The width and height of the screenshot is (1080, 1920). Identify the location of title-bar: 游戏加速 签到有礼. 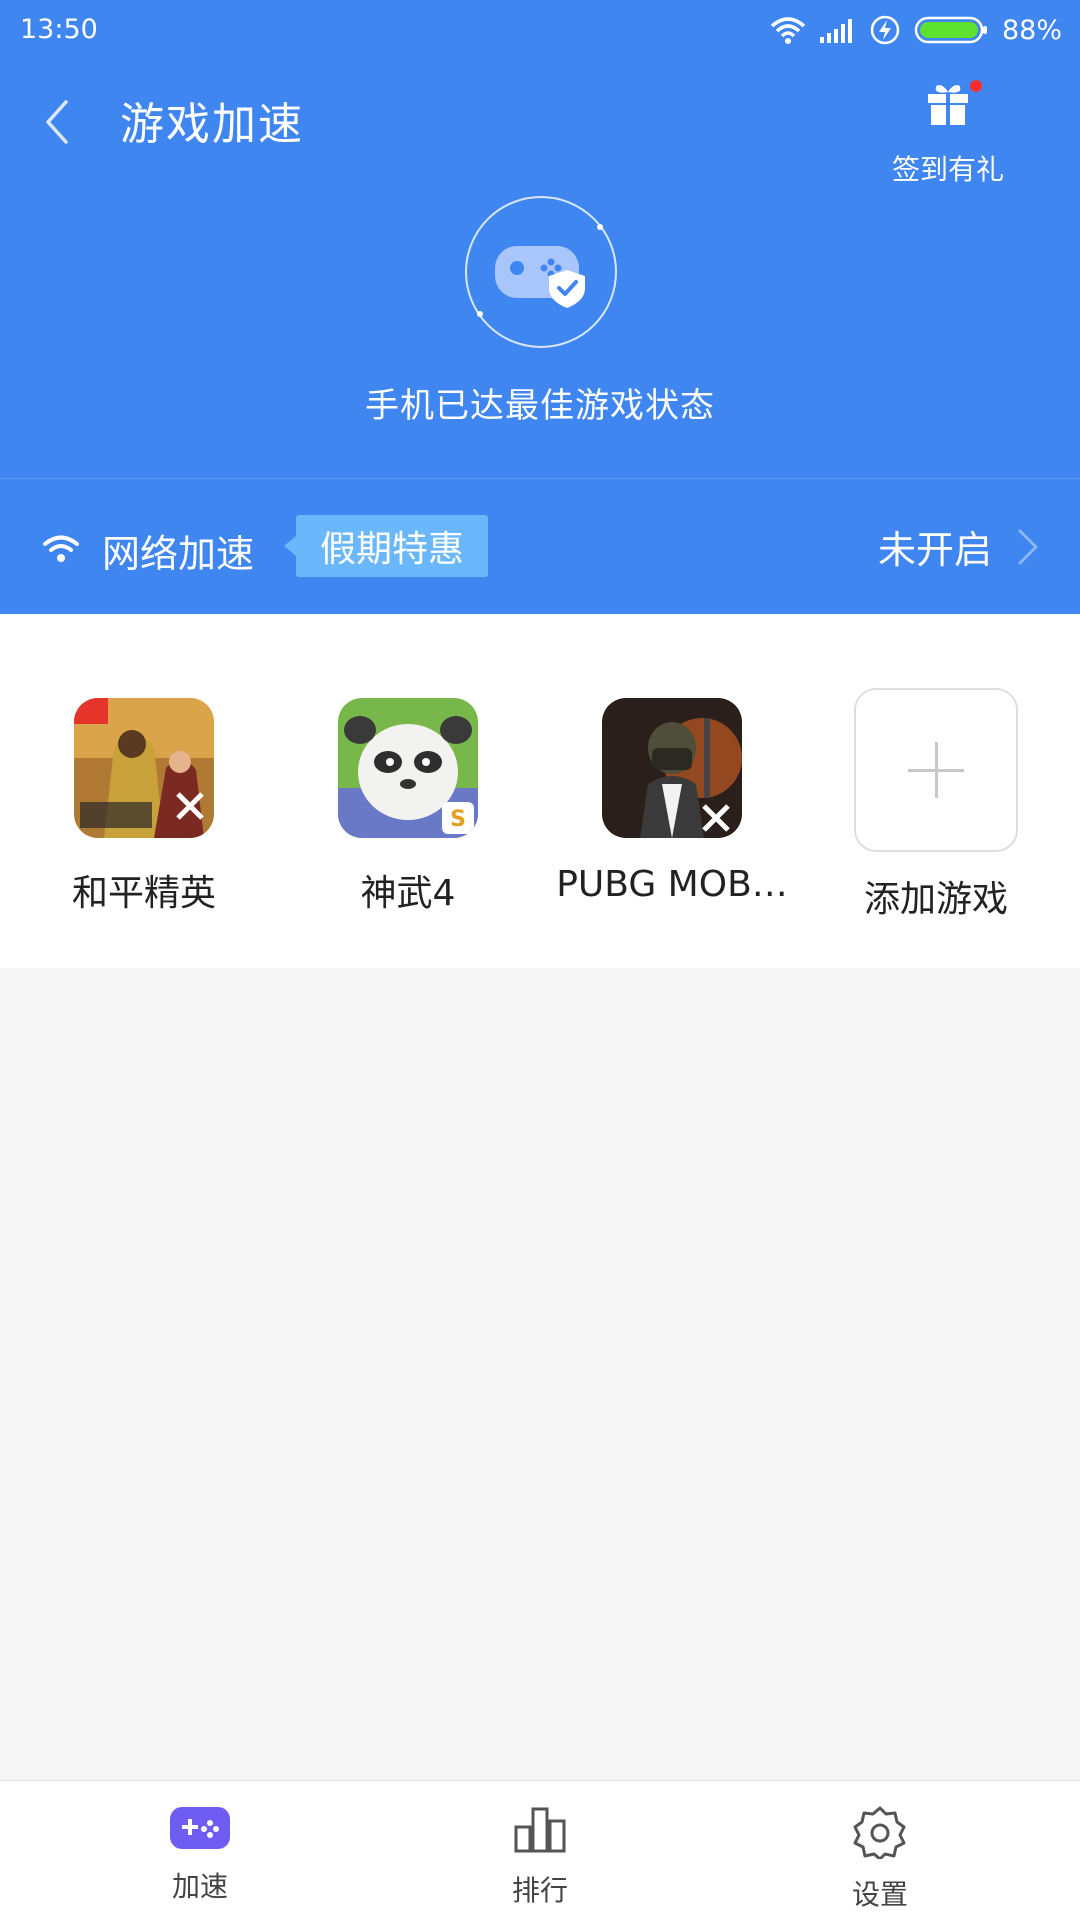
(540, 128).